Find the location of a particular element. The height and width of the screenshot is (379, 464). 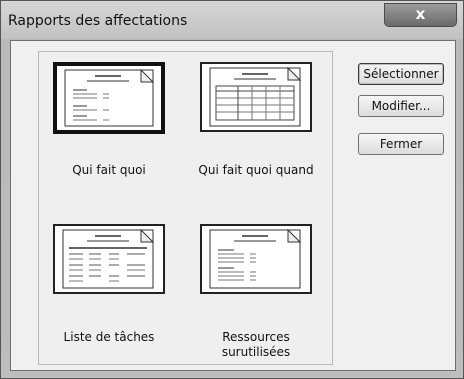

report-label: Qui fait quoi is located at coordinates (109, 170).